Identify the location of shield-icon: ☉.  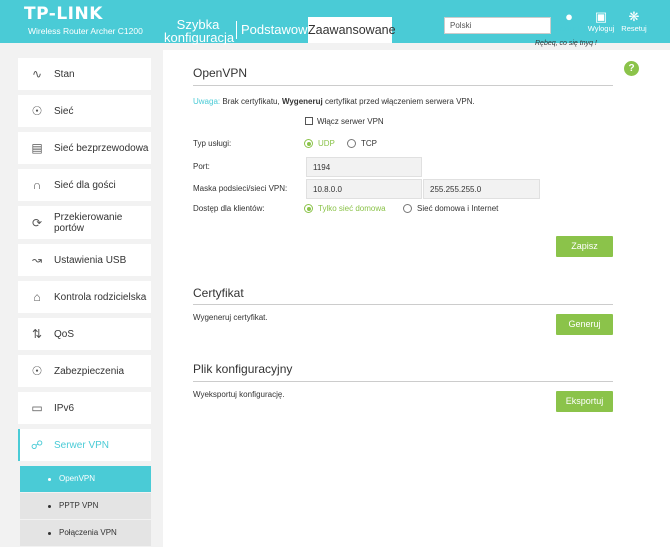
(37, 371).